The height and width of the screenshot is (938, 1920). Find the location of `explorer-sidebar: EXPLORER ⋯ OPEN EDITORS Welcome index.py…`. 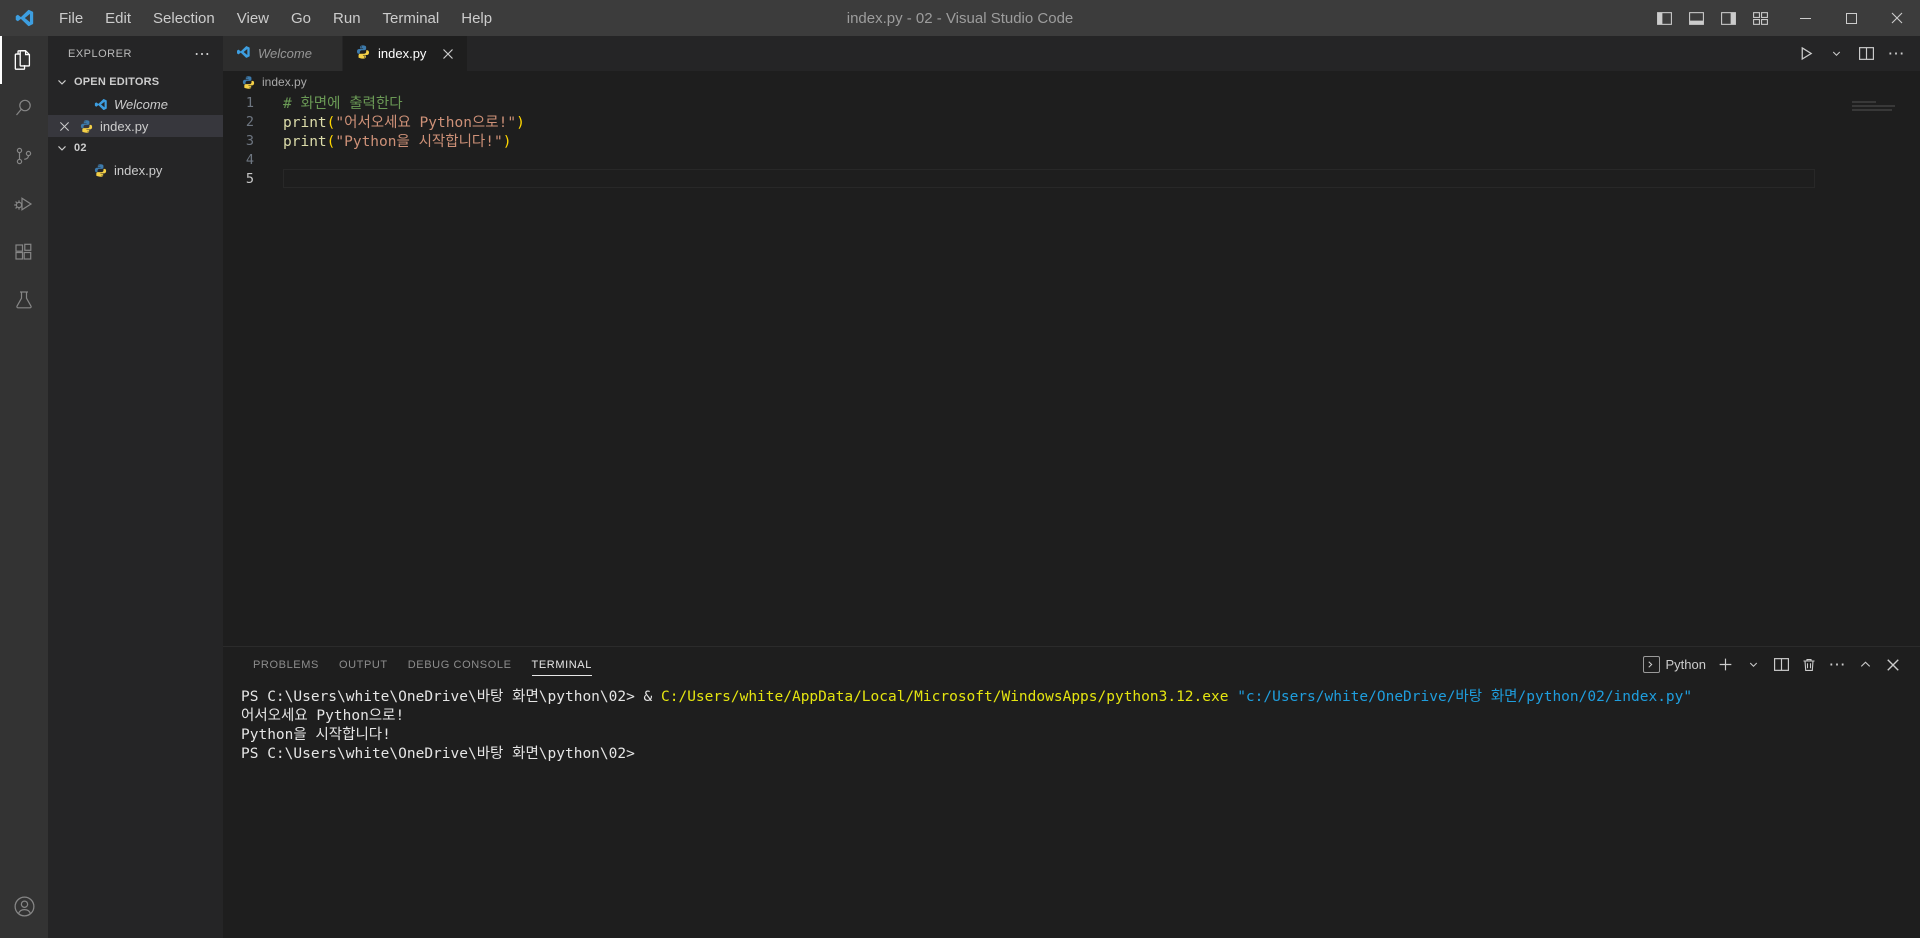

explorer-sidebar: EXPLORER ⋯ OPEN EDITORS Welcome index.py… is located at coordinates (135, 487).